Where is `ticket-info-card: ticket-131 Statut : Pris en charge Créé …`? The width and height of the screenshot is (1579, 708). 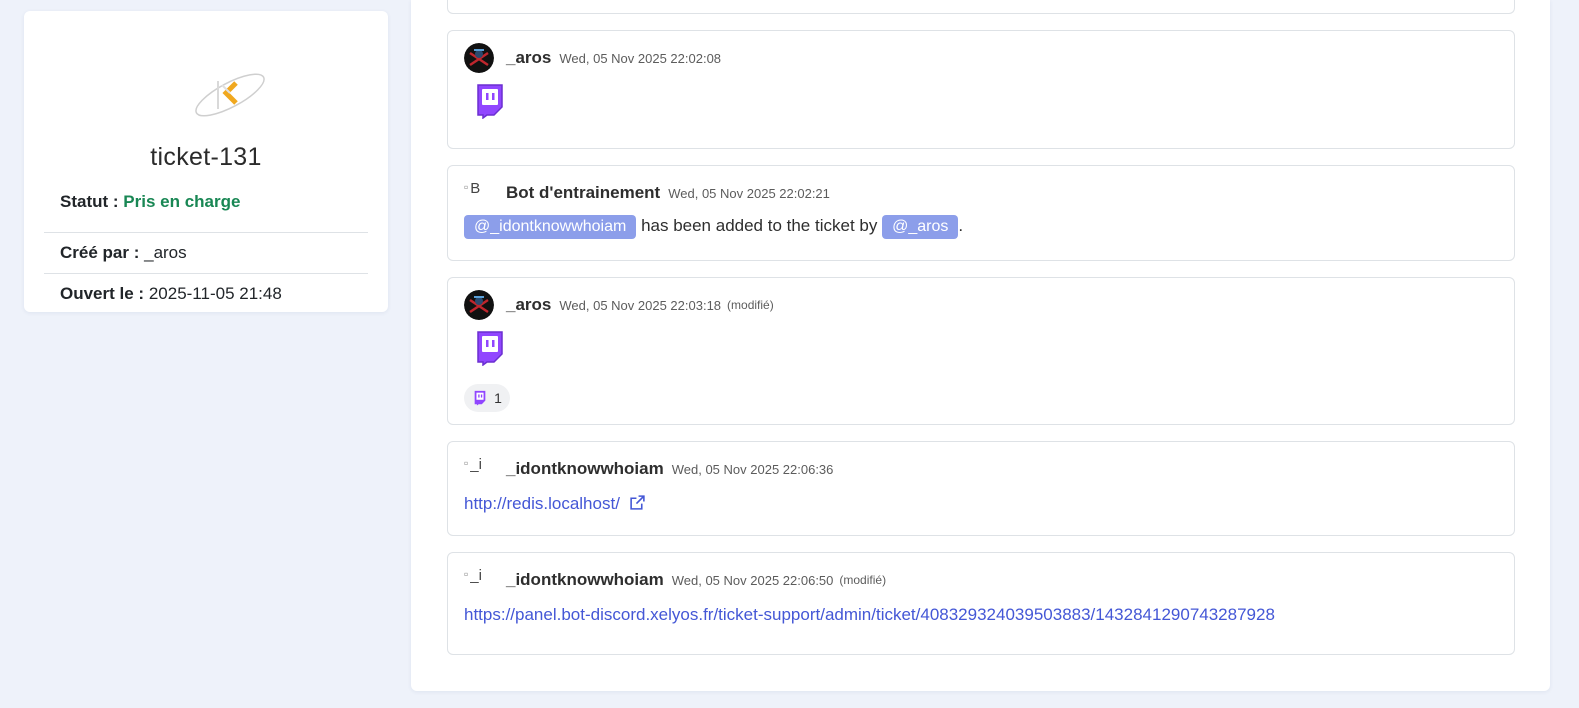 ticket-info-card: ticket-131 Statut : Pris en charge Créé … is located at coordinates (206, 161).